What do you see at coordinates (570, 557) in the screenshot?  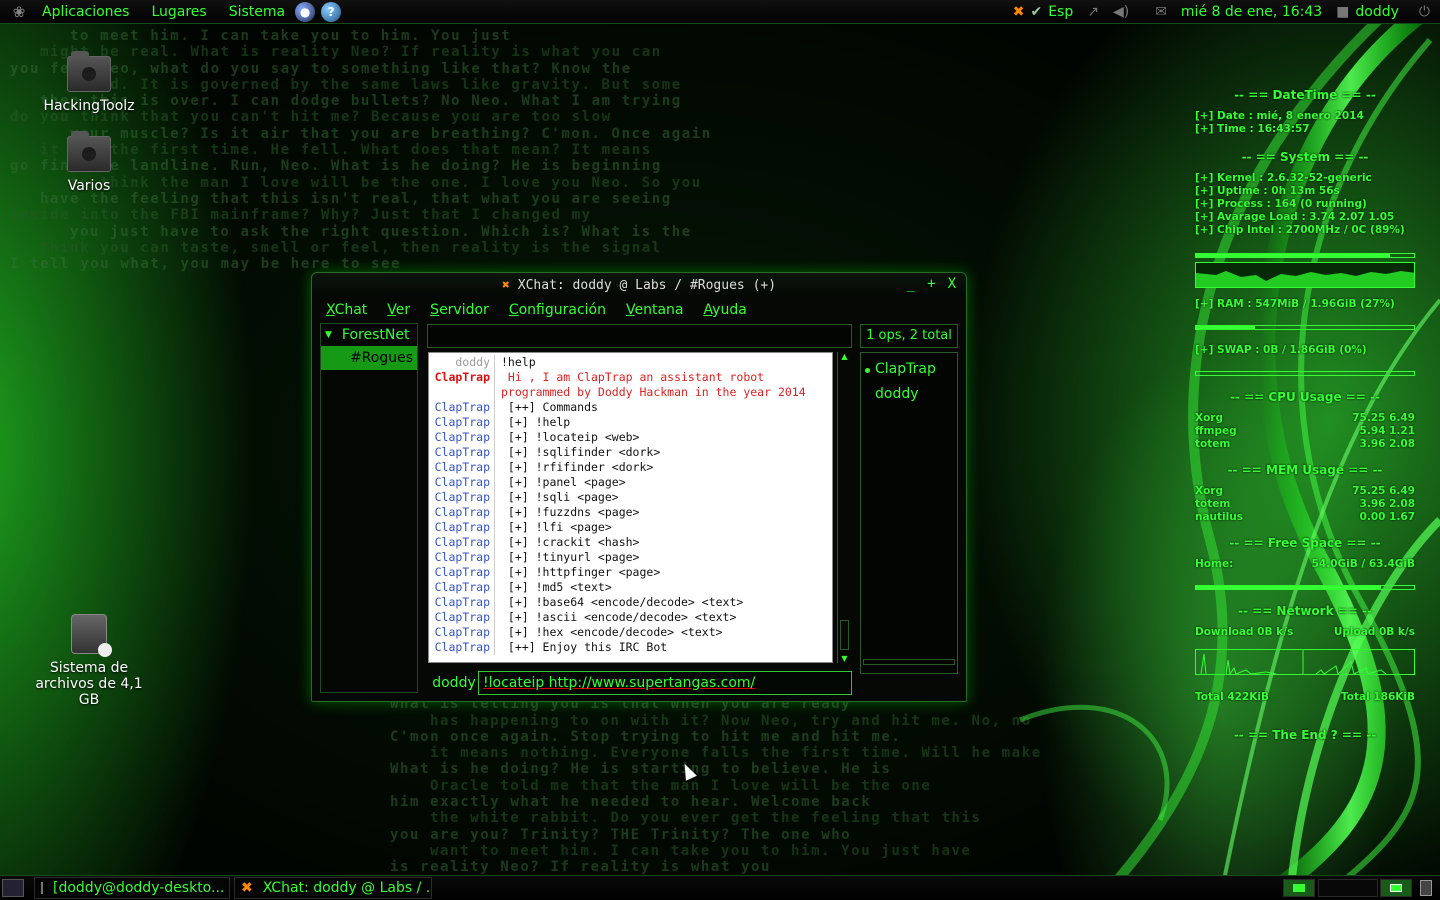 I see `chat-message: [+] !tinyurl <page>` at bounding box center [570, 557].